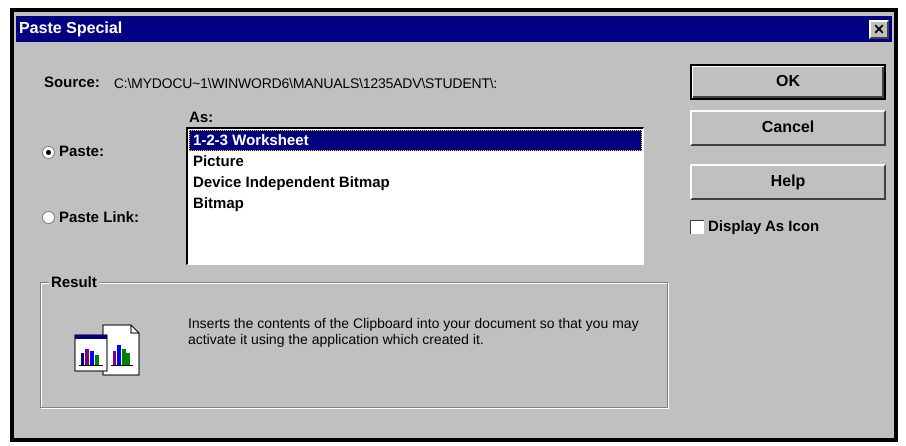 Image resolution: width=906 pixels, height=446 pixels. I want to click on list-item: Bitmap, so click(415, 203).